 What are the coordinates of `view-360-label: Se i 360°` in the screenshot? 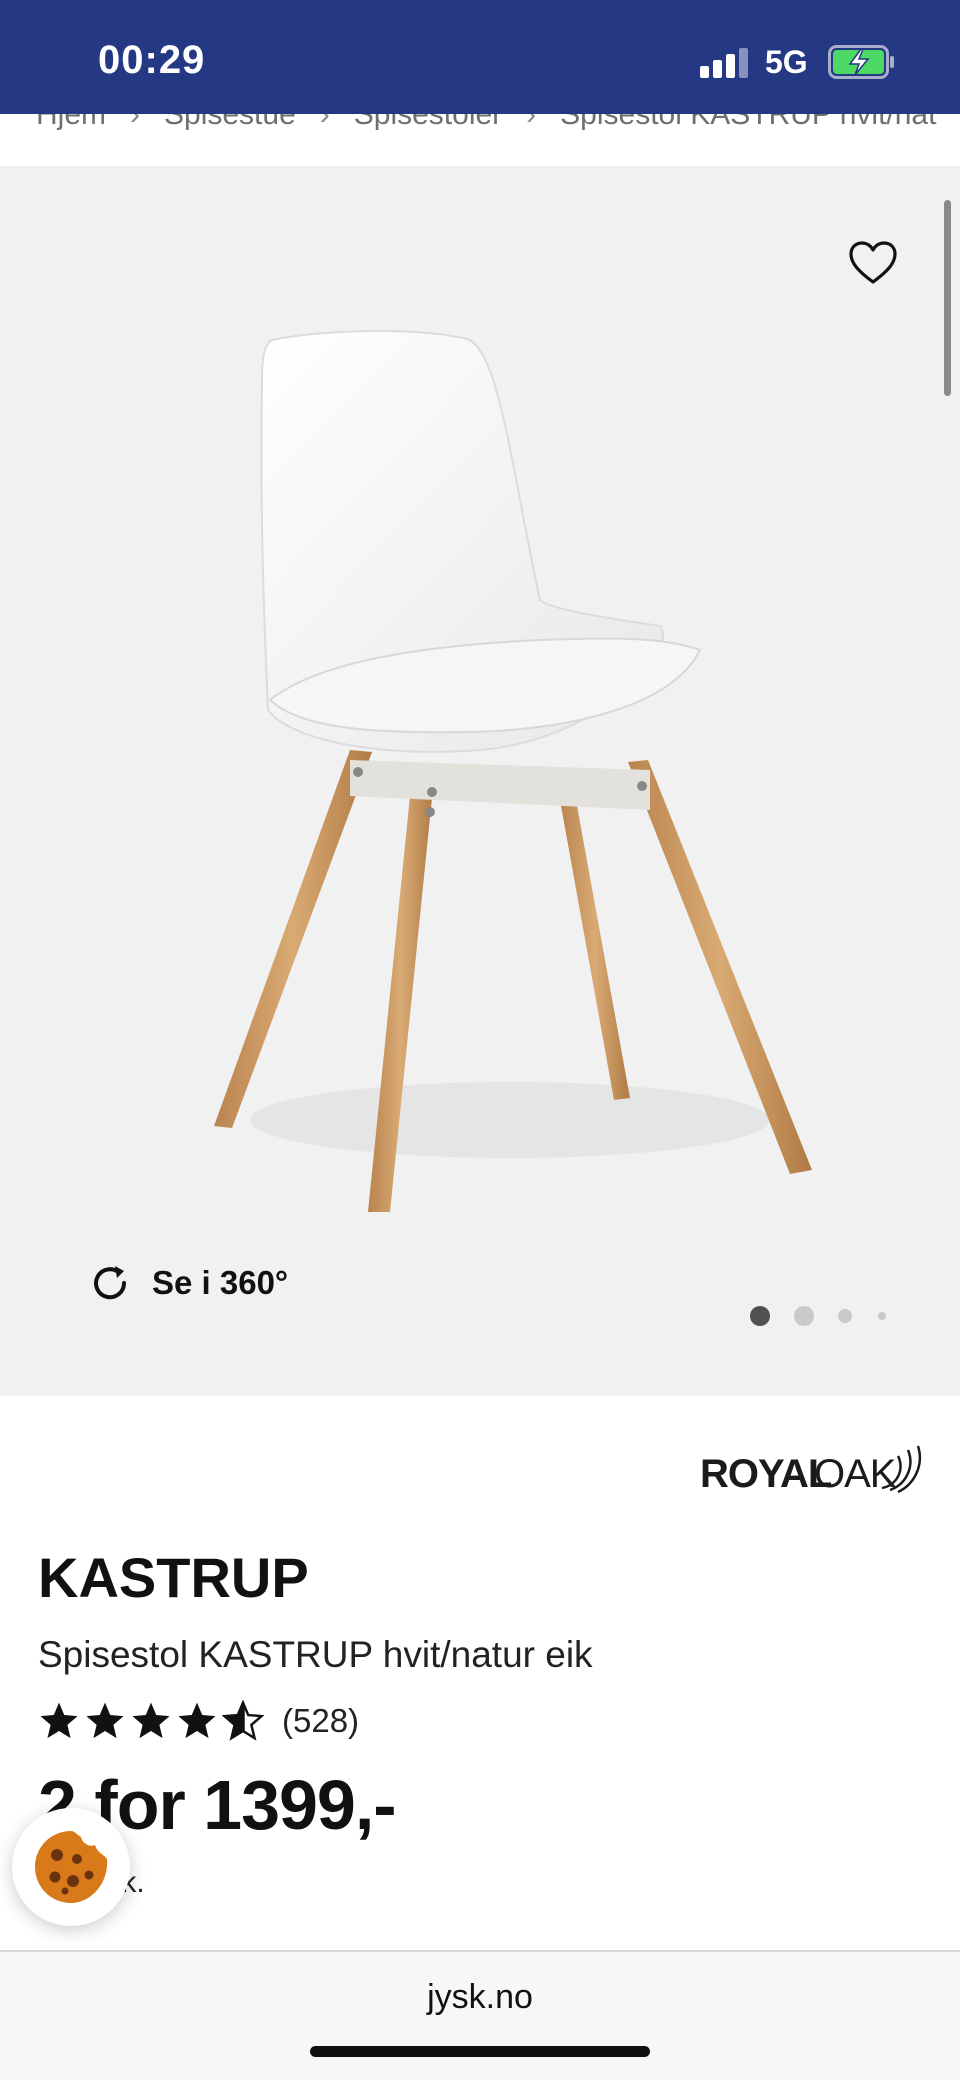 It's located at (220, 1282).